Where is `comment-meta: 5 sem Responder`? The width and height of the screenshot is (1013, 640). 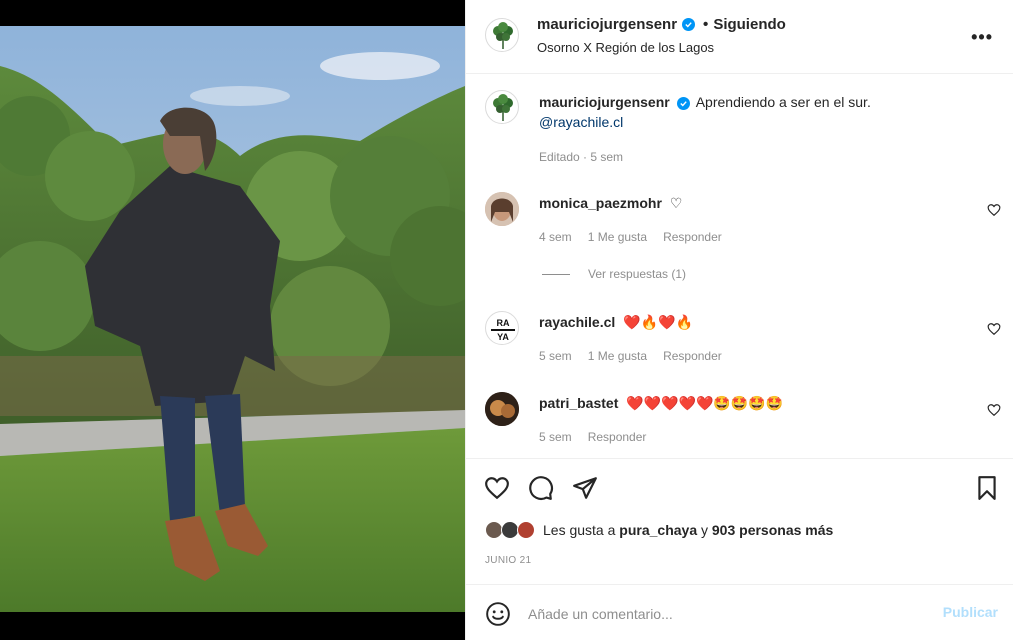
comment-meta: 5 sem Responder is located at coordinates (592, 437).